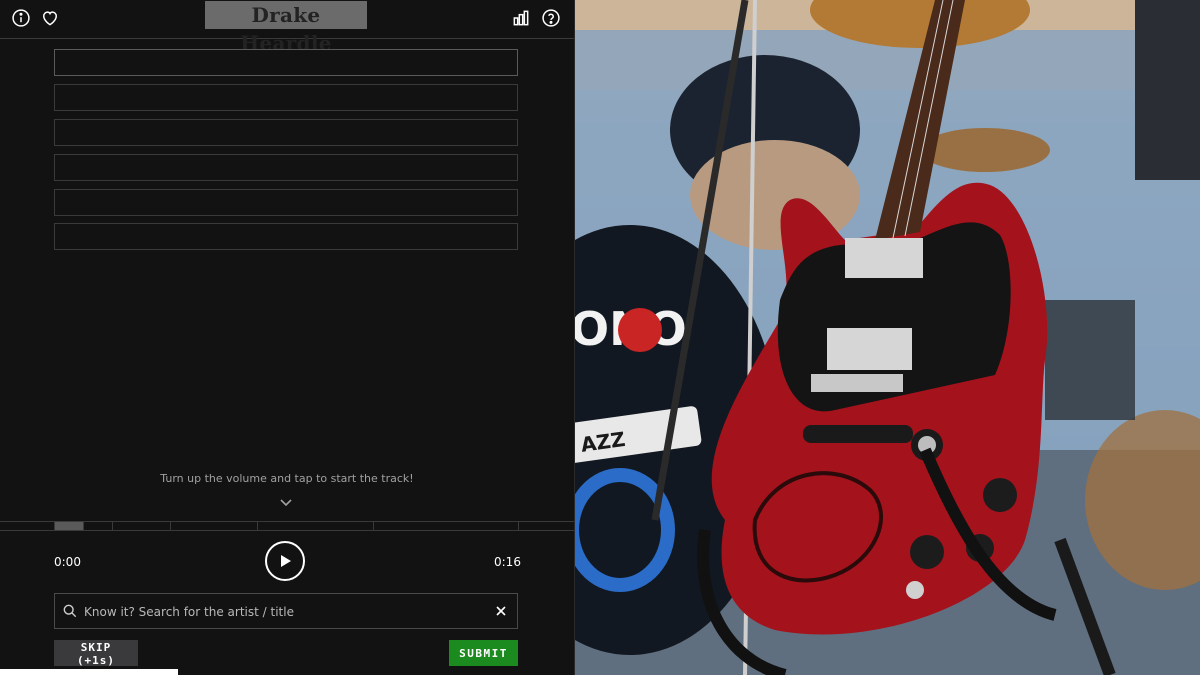  I want to click on stats-button, so click(521, 18).